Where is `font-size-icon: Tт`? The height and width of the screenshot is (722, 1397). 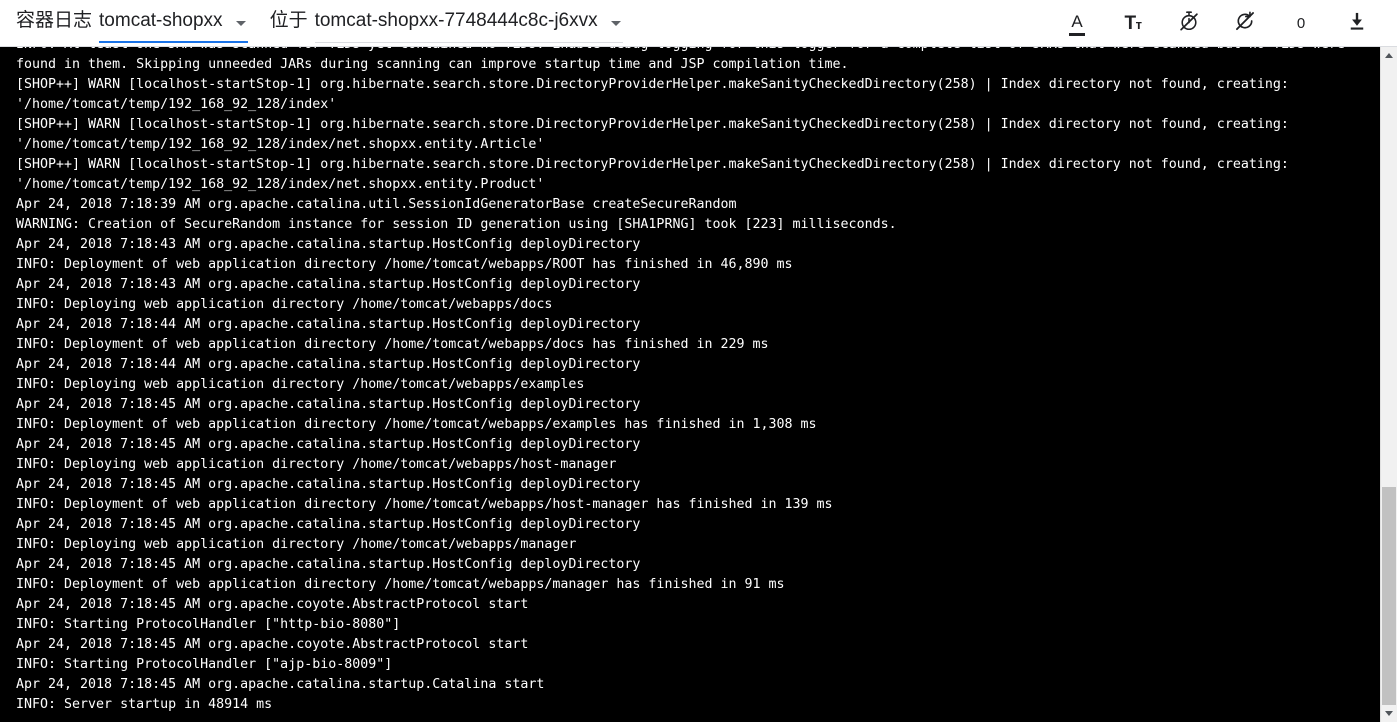 font-size-icon: Tт is located at coordinates (1133, 23).